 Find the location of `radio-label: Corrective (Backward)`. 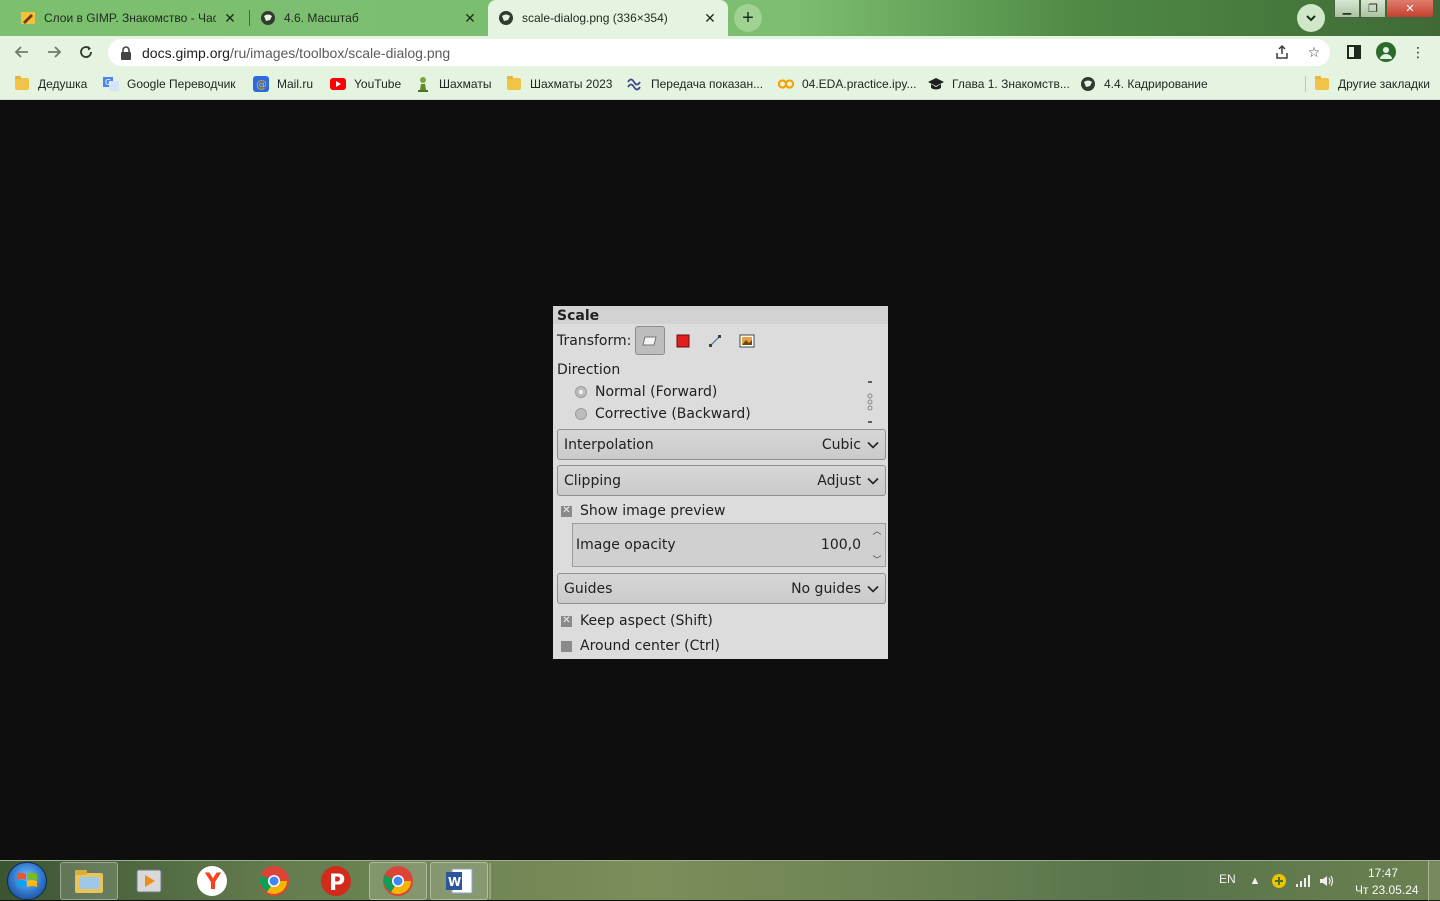

radio-label: Corrective (Backward) is located at coordinates (673, 414).